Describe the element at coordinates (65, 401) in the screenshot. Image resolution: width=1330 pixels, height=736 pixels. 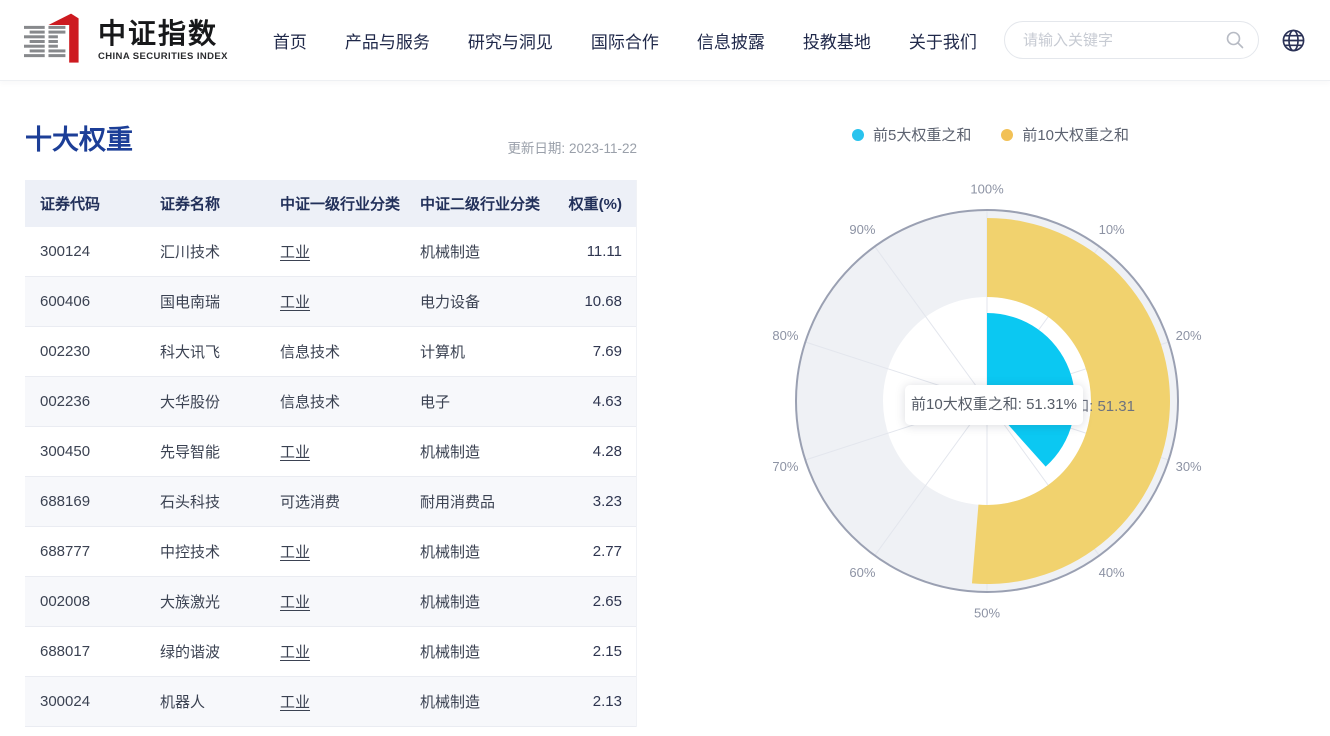
I see `cell-code: 002236` at that location.